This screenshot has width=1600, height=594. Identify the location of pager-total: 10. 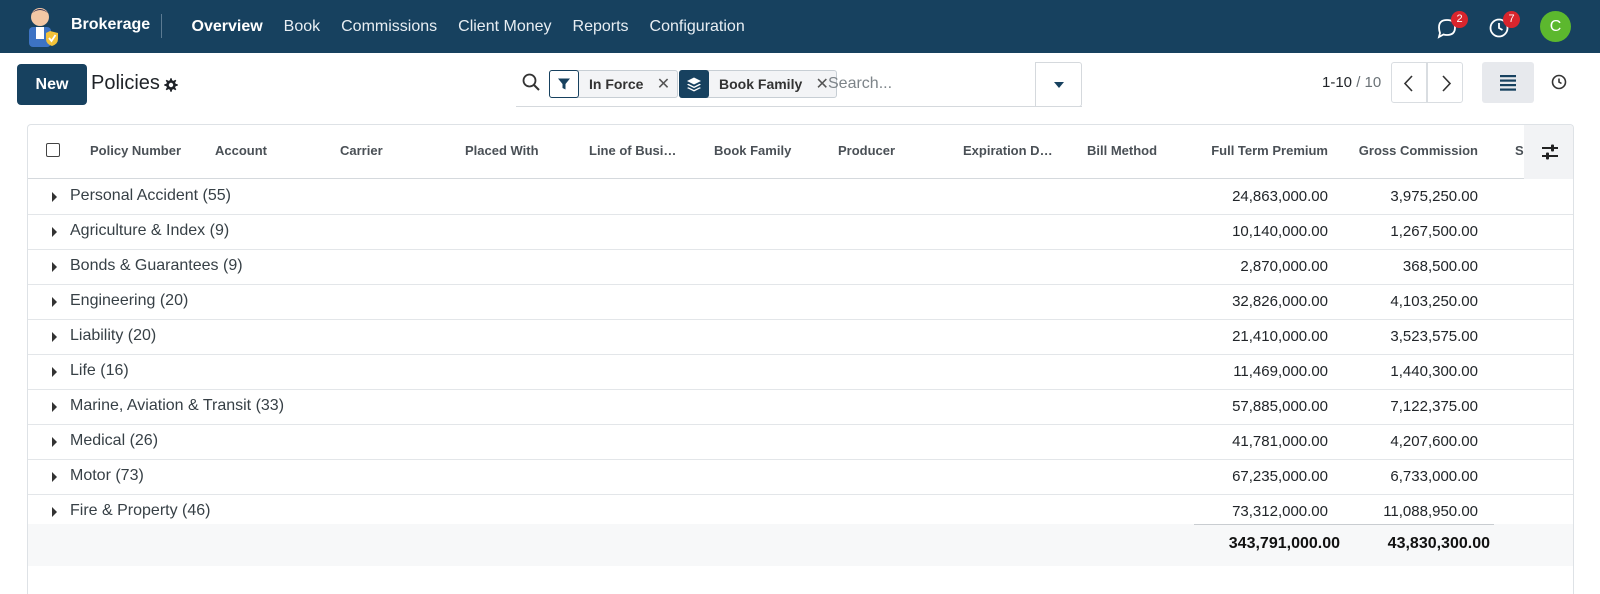
(1373, 82).